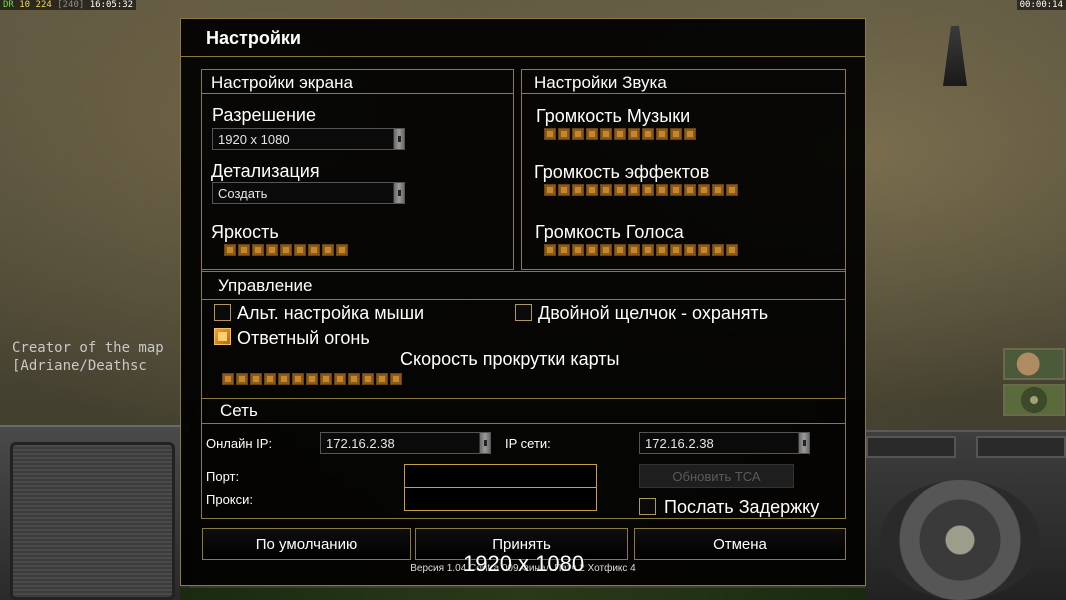  I want to click on double-click-checkbox, so click(523, 312).